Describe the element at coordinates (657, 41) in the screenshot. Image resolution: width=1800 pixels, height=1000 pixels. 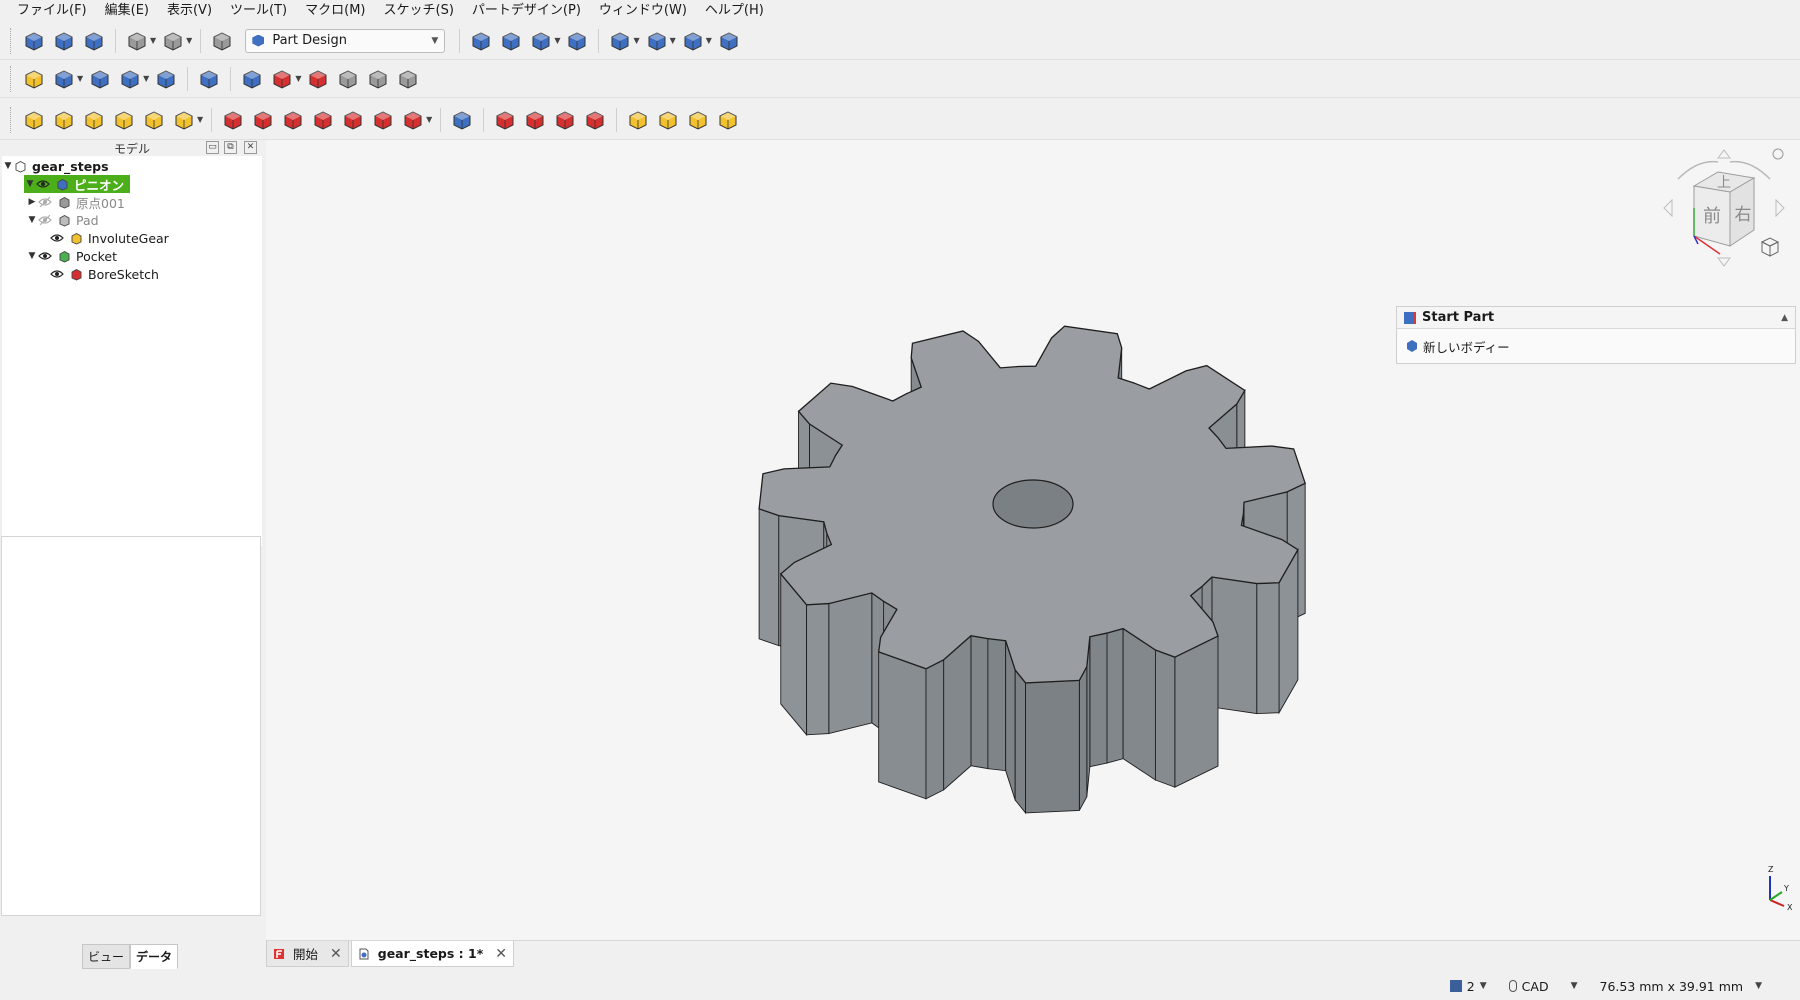
I see `view-box-icon` at that location.